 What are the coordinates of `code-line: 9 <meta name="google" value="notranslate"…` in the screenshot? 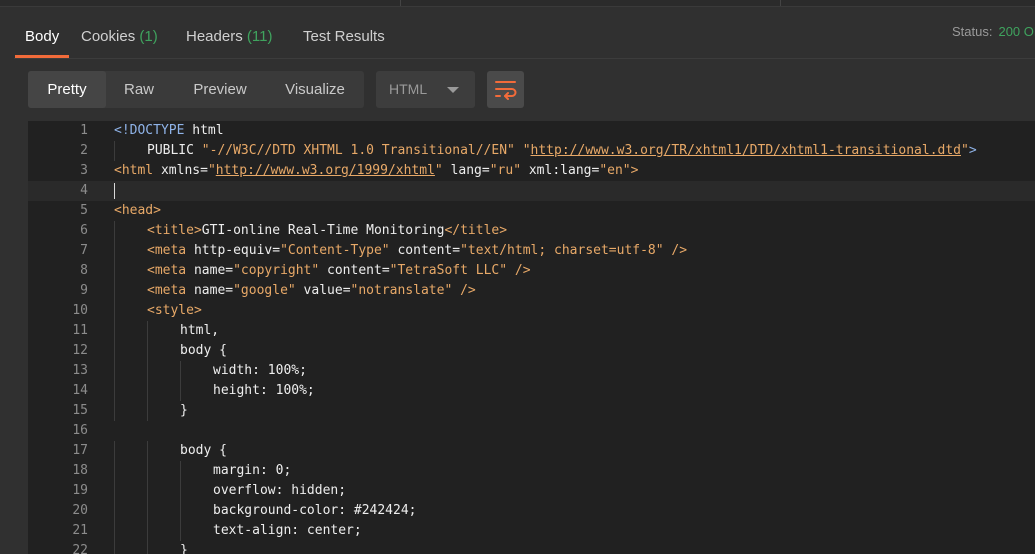 It's located at (531, 291).